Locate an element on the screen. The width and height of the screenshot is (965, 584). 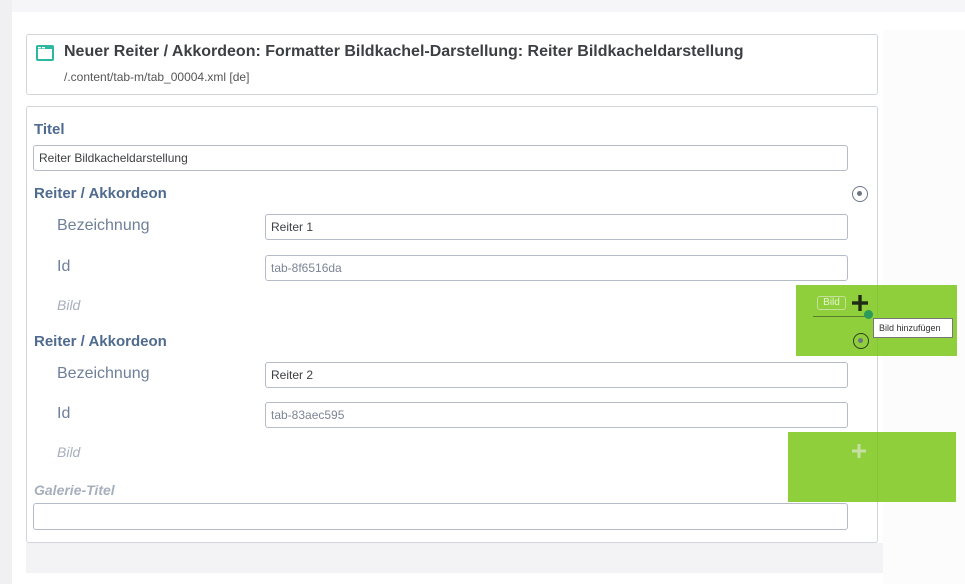
id-1-label: Id is located at coordinates (64, 266).